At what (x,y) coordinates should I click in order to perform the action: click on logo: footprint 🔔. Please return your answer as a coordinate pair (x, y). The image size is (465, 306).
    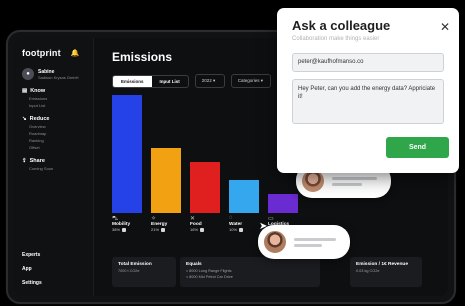
    Looking at the image, I should click on (53, 53).